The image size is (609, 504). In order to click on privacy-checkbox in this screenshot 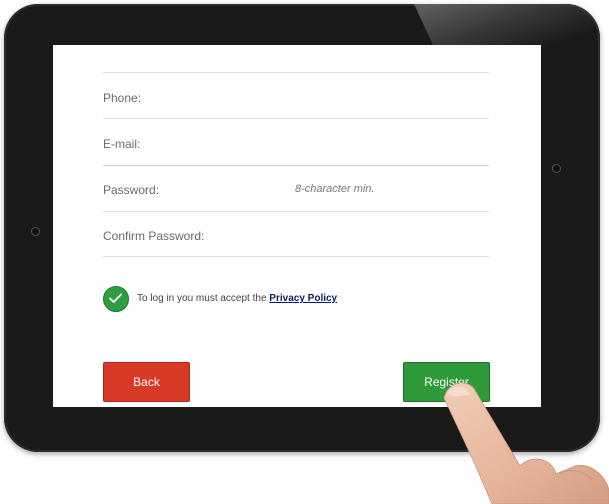, I will do `click(116, 299)`.